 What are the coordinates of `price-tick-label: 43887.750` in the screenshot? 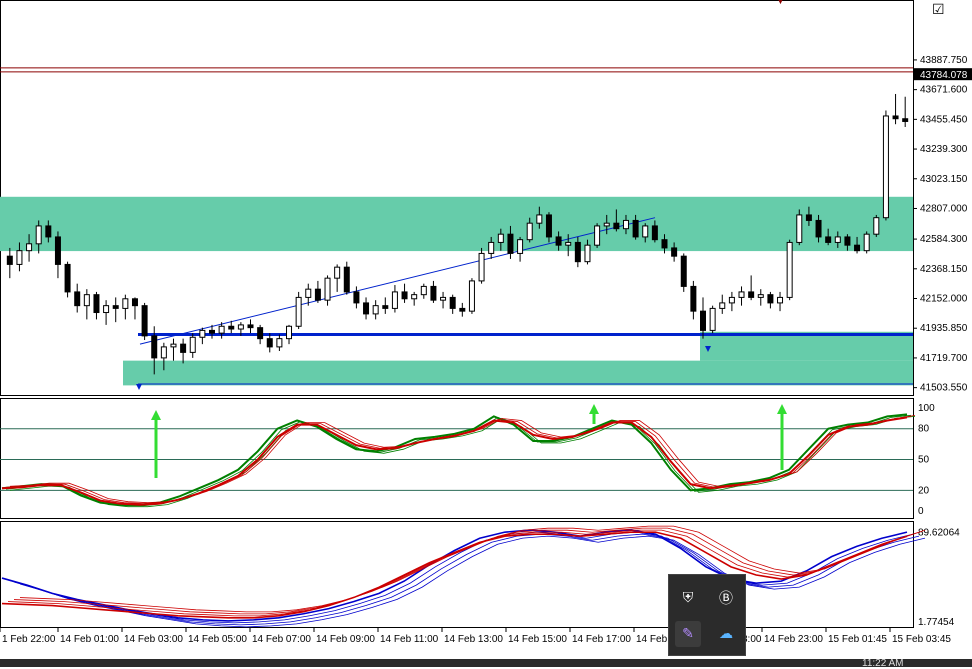 It's located at (944, 60).